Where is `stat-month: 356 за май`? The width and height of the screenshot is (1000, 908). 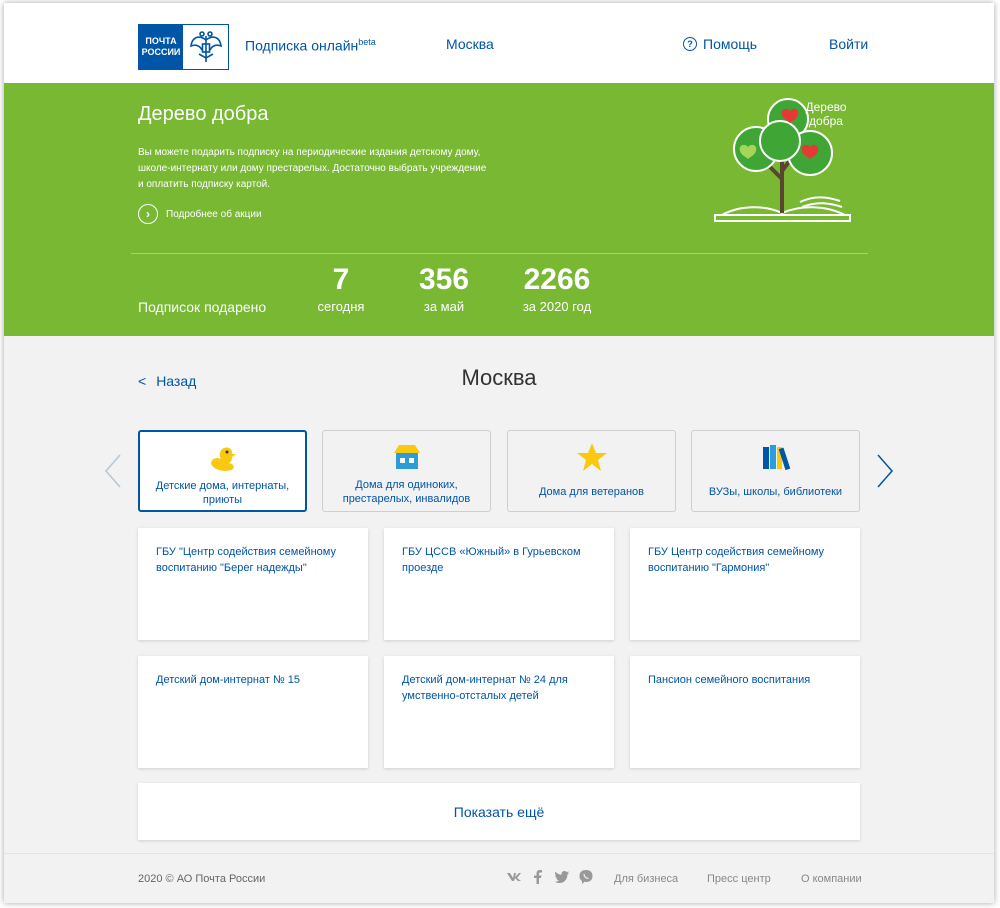 stat-month: 356 за май is located at coordinates (444, 288).